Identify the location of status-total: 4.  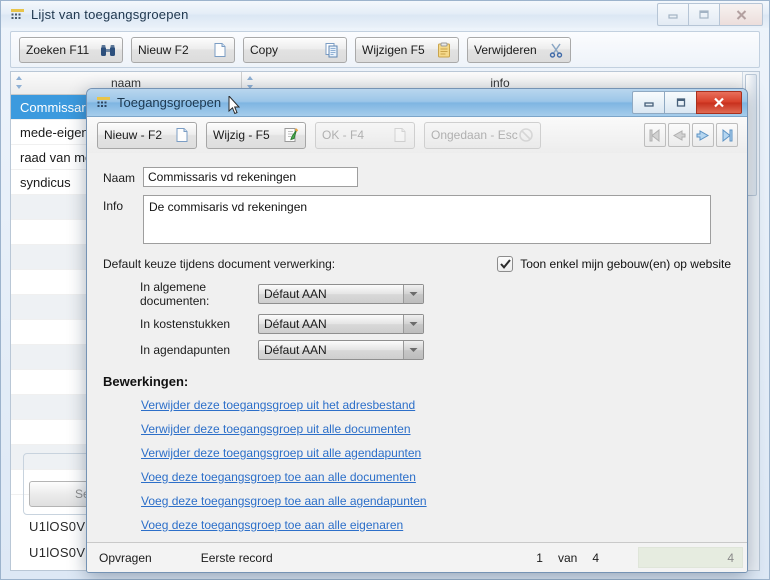
(595, 557).